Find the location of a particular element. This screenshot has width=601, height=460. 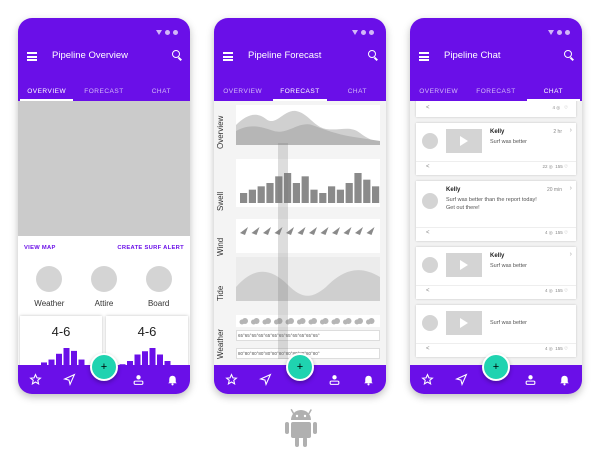

message-time: 20 min is located at coordinates (554, 190).